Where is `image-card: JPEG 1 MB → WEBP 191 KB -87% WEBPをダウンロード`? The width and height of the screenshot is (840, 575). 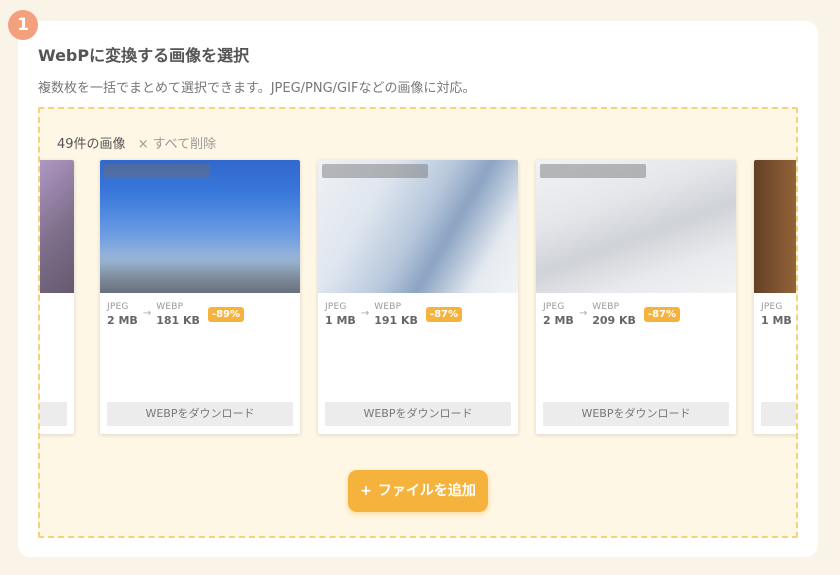 image-card: JPEG 1 MB → WEBP 191 KB -87% WEBPをダウンロード is located at coordinates (418, 297).